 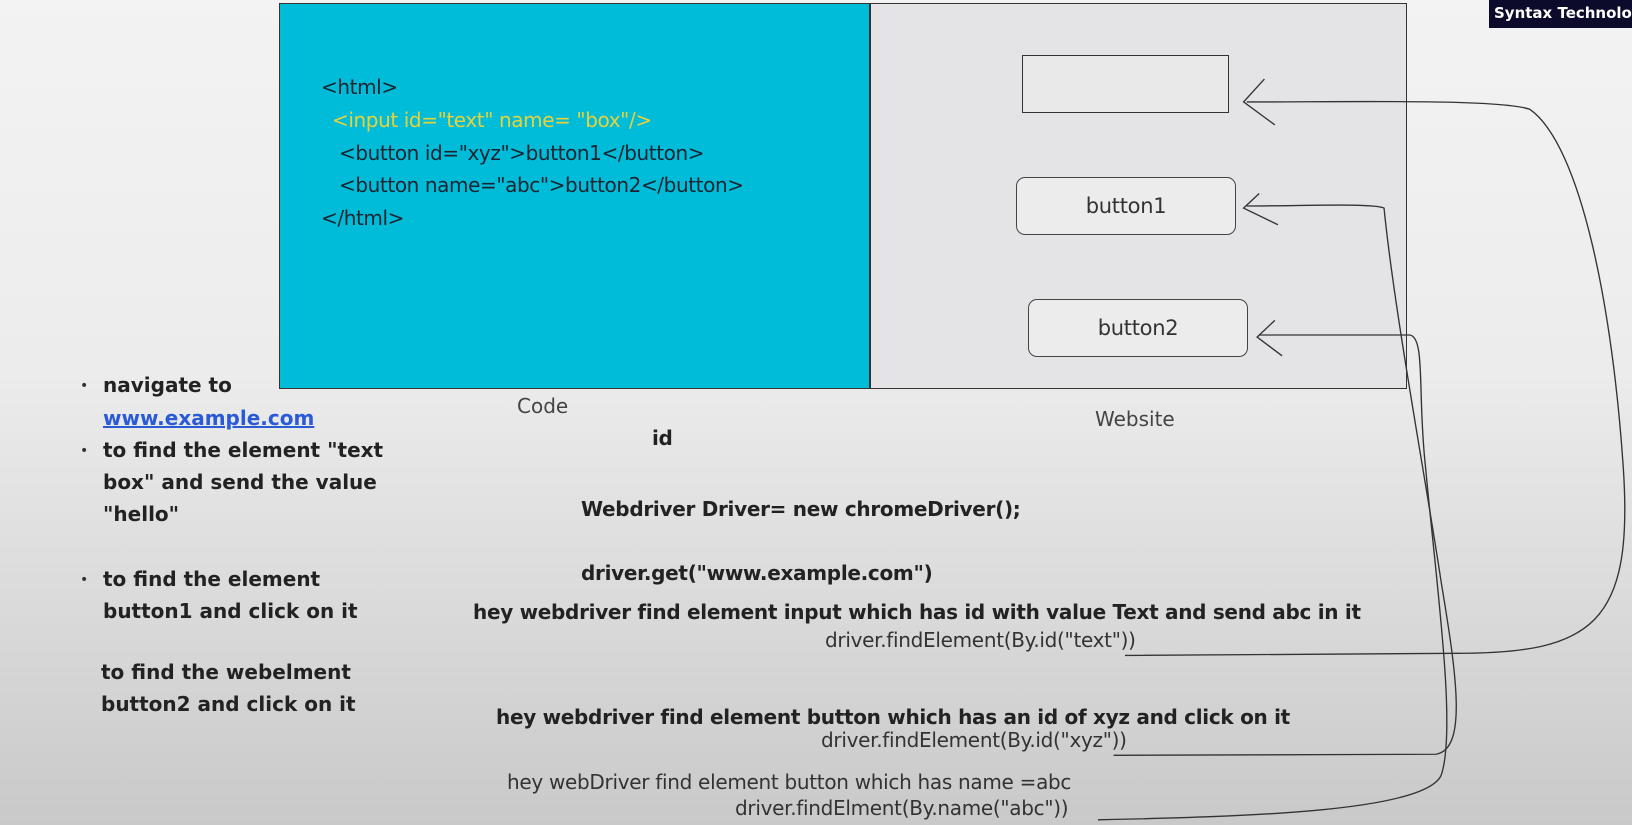 What do you see at coordinates (980, 640) in the screenshot?
I see `find-by-id-text-code: driver.findElement(By.id("text"))` at bounding box center [980, 640].